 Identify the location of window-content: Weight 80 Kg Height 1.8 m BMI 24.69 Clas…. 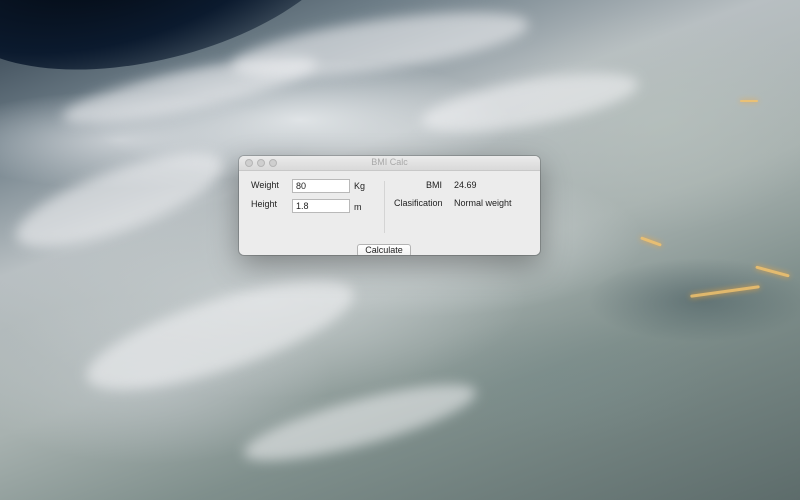
(389, 213).